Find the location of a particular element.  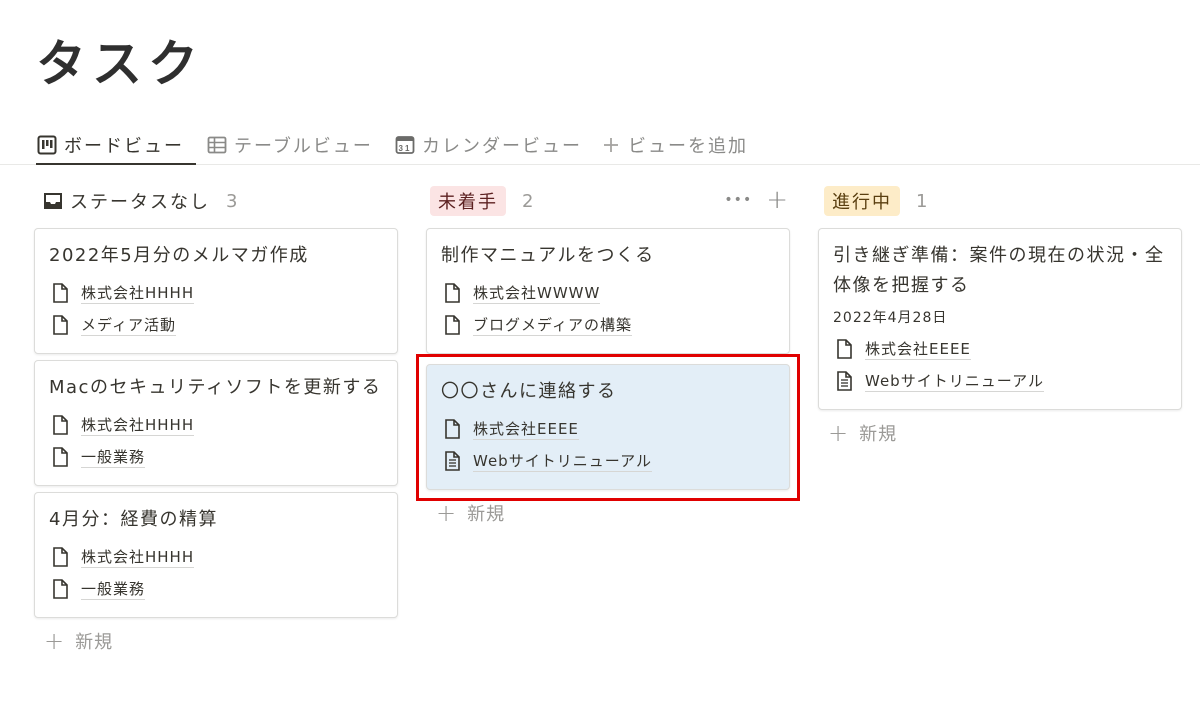

add-card-icon: + is located at coordinates (777, 200).